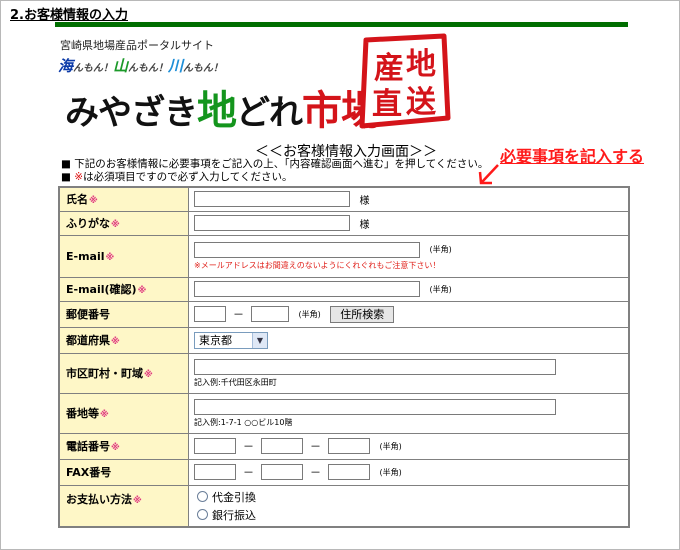  I want to click on form-row-name: 氏名※ 様, so click(344, 199).